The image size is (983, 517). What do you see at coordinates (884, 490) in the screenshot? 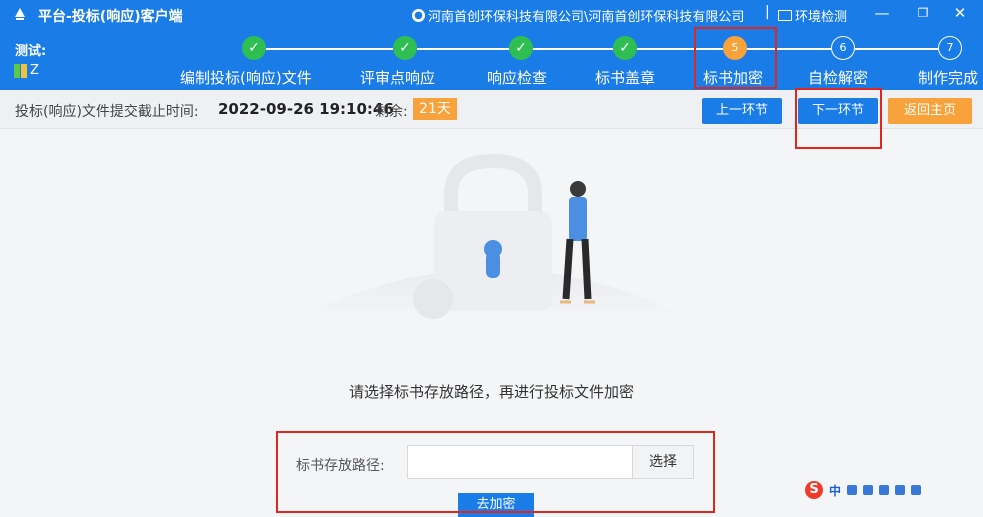
I see `keyboard-icon` at bounding box center [884, 490].